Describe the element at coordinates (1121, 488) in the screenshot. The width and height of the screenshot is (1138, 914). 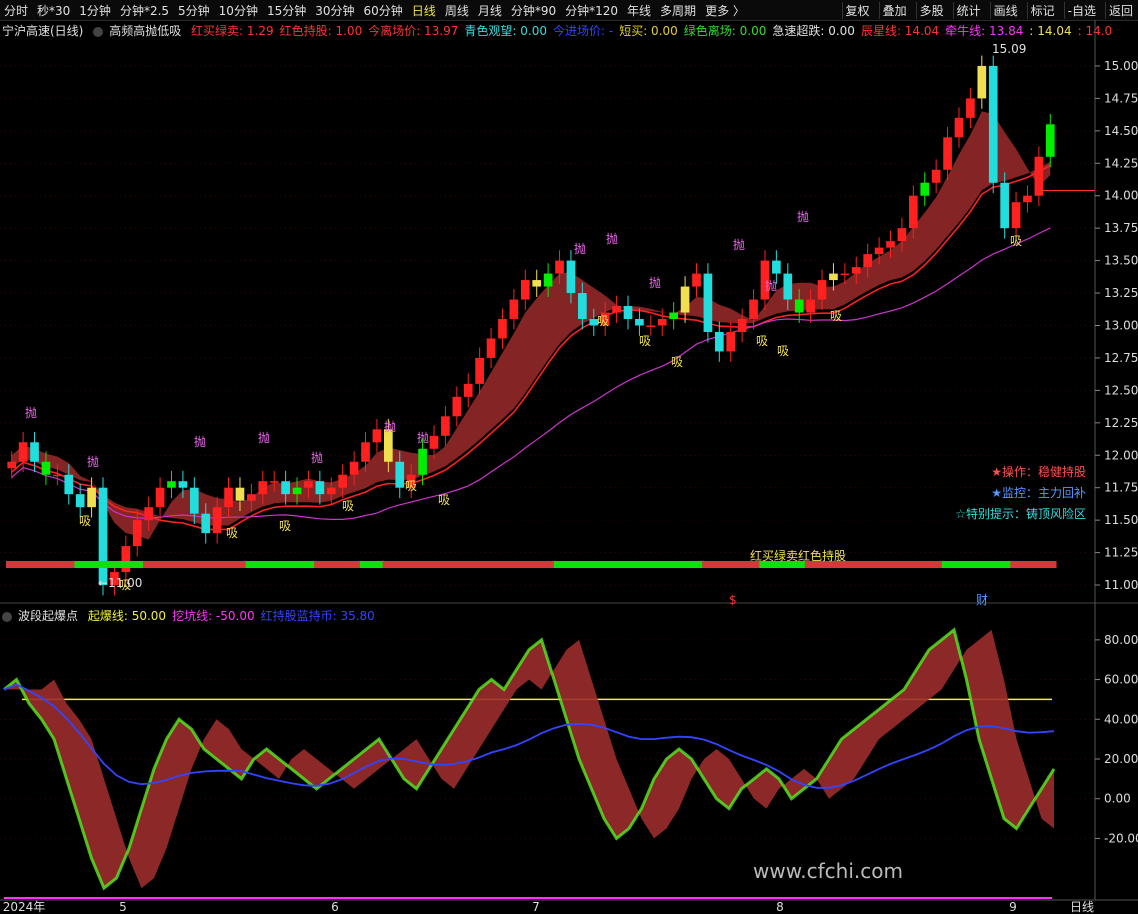
I see `y-tick-label: 11.75` at that location.